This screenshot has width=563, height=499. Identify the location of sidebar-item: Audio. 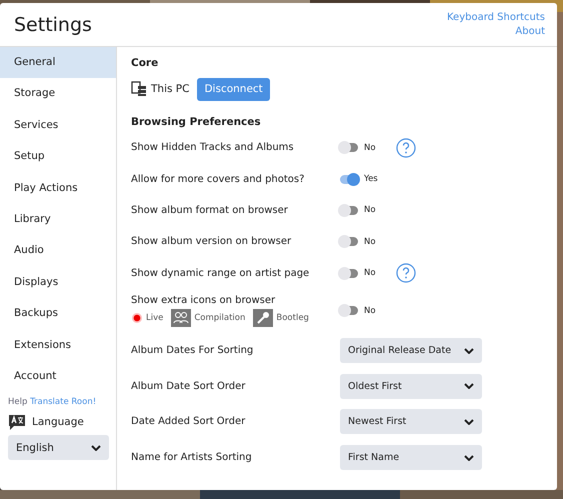
(58, 251).